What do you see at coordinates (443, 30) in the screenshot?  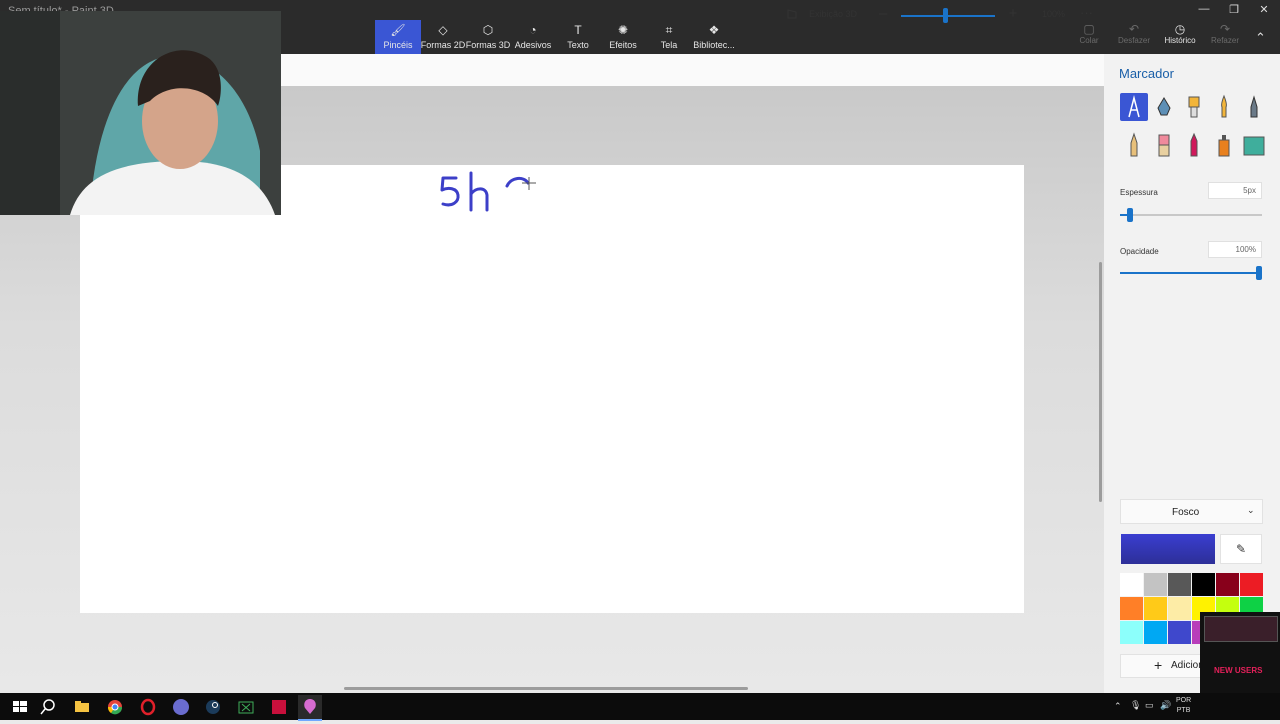 I see `shapes-2d-icon: ◇` at bounding box center [443, 30].